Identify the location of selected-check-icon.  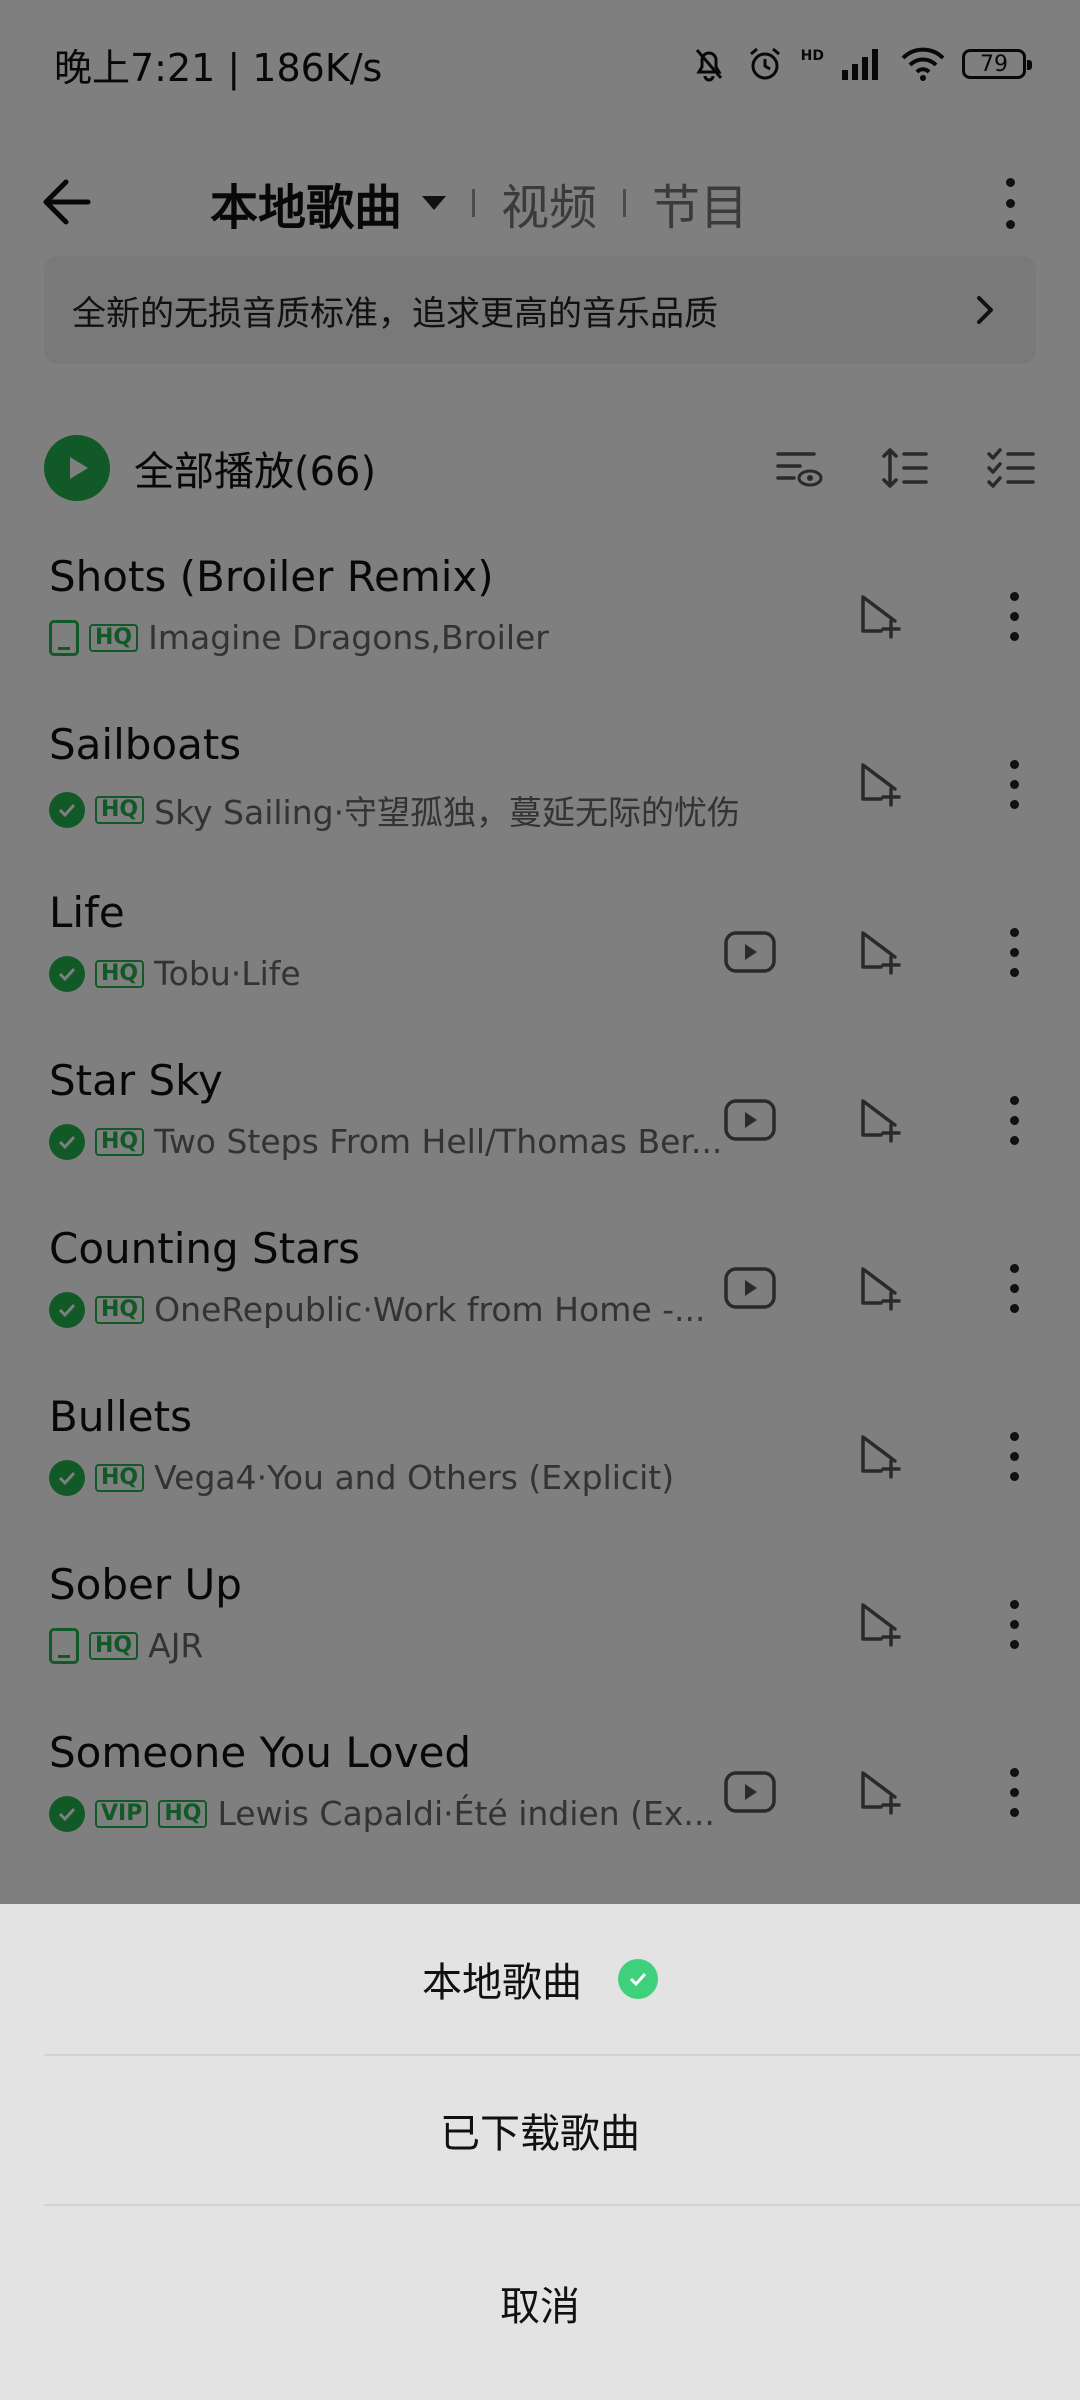
(638, 1979).